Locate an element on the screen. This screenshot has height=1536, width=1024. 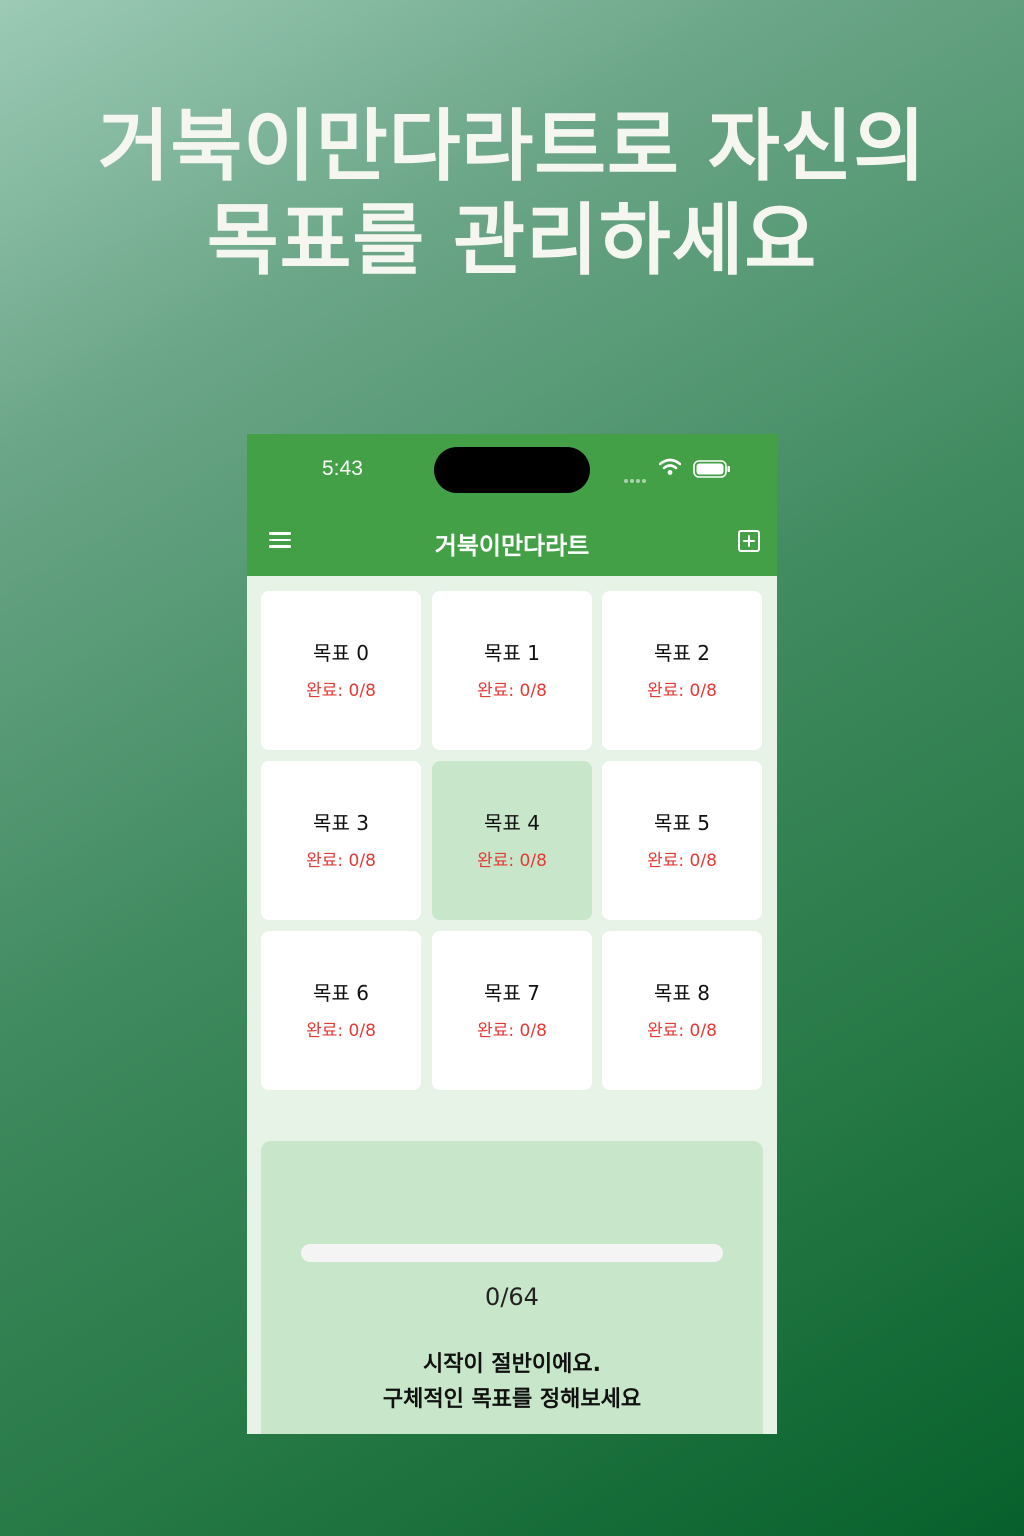
goal-title: 목표 3 is located at coordinates (341, 822).